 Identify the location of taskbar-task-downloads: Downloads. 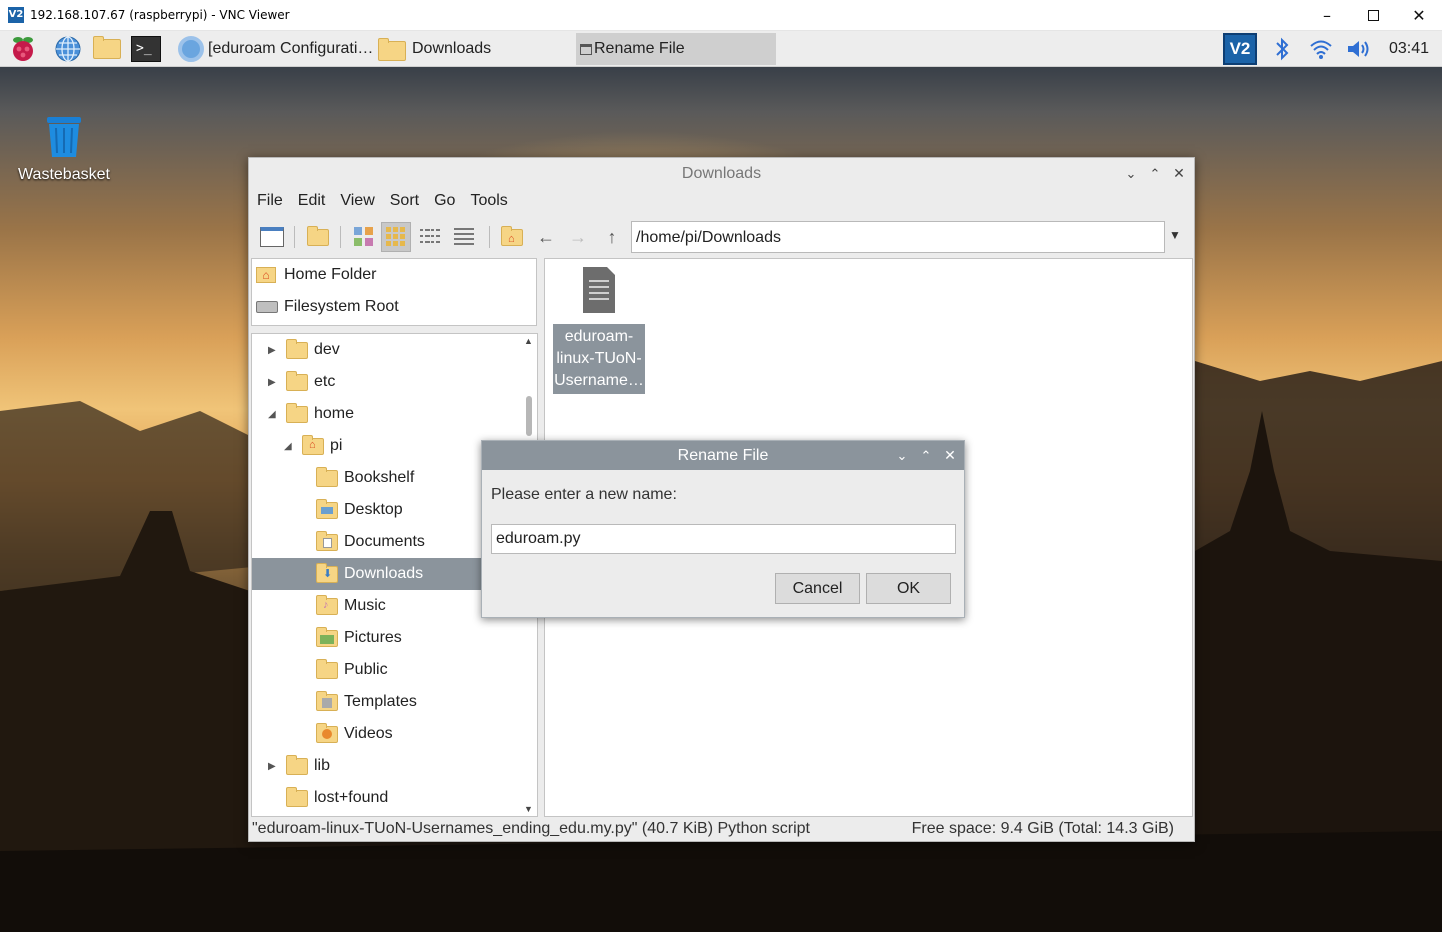
(474, 49).